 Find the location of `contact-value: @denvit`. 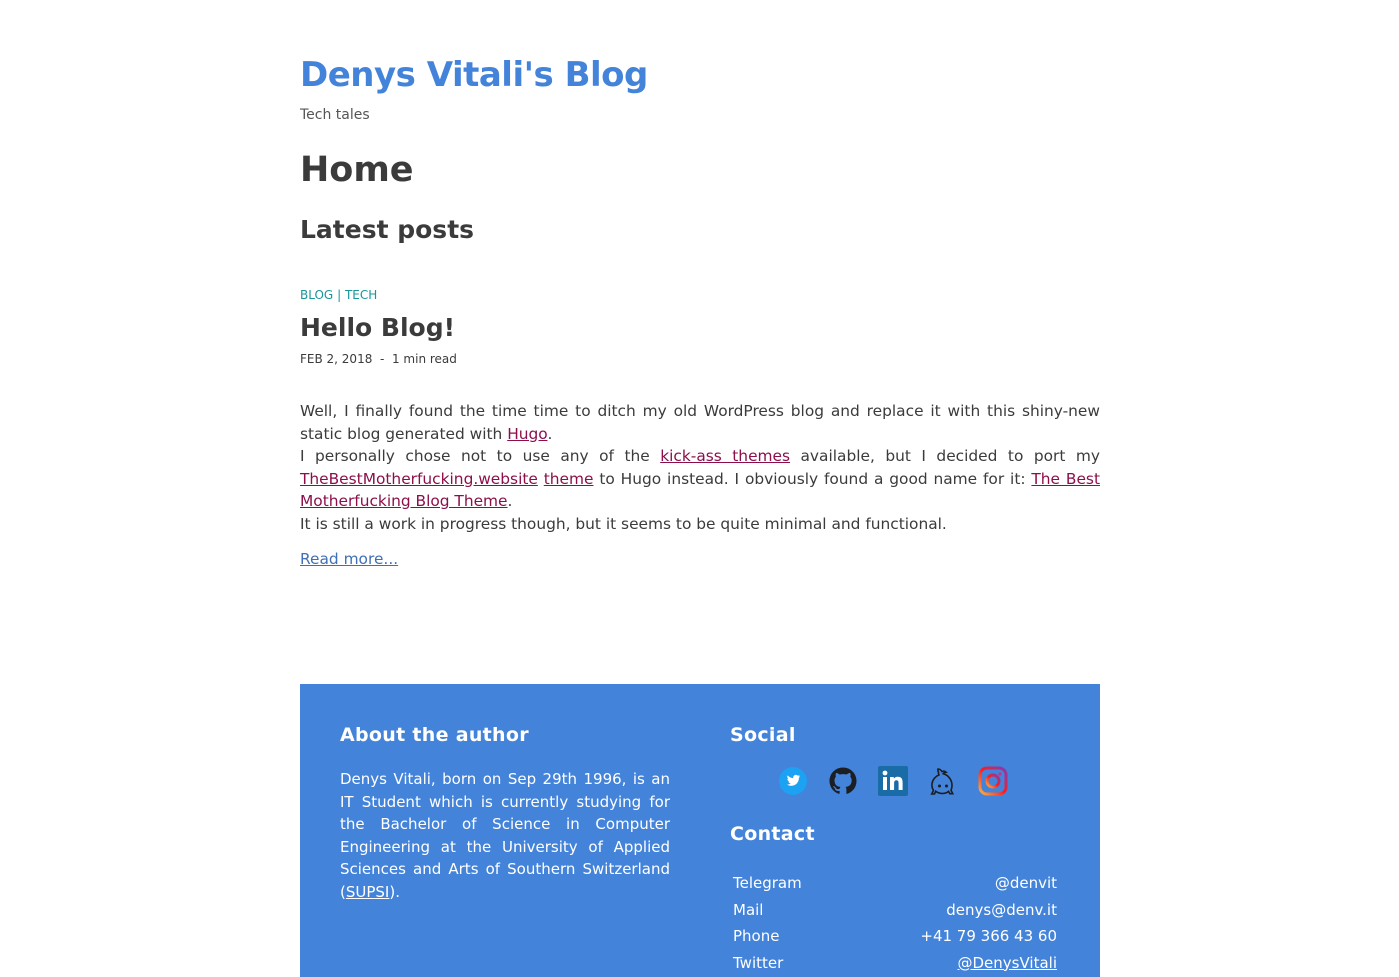

contact-value: @denvit is located at coordinates (1025, 883).